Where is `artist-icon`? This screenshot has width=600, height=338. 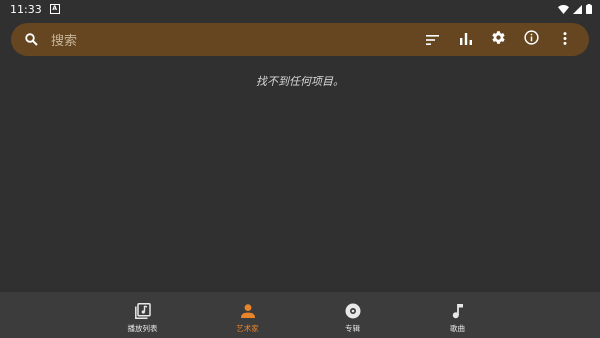 artist-icon is located at coordinates (248, 311).